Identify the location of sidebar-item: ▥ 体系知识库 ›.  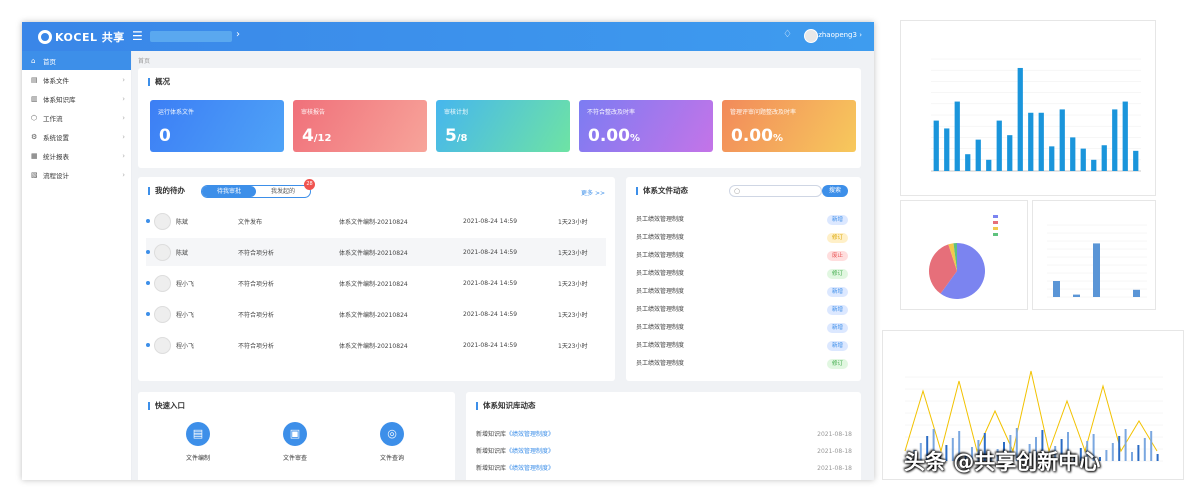
(76, 98).